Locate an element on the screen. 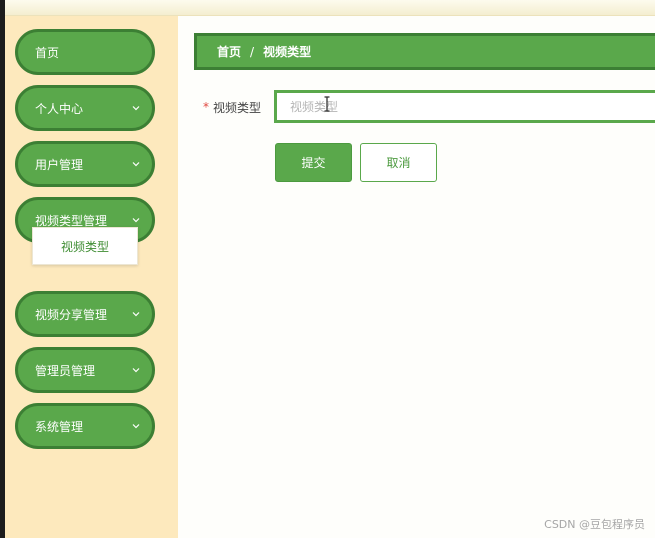 This screenshot has width=655, height=538. sidebar-item-label: 个人中心 is located at coordinates (59, 108).